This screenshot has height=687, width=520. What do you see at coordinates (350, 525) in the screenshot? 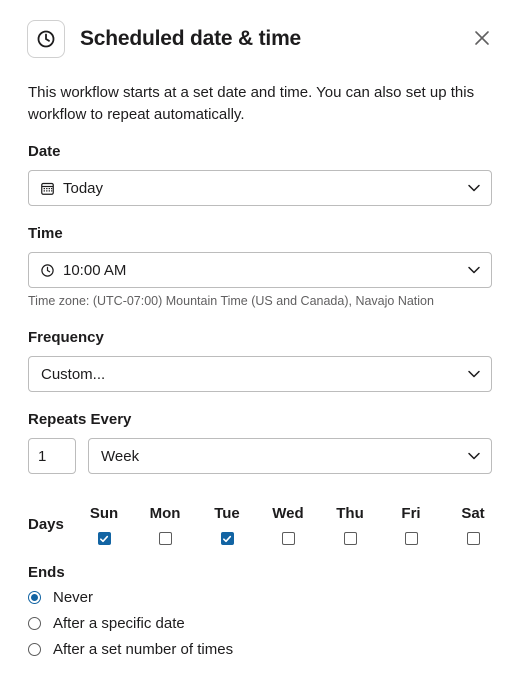
I see `day-thu: Thu` at bounding box center [350, 525].